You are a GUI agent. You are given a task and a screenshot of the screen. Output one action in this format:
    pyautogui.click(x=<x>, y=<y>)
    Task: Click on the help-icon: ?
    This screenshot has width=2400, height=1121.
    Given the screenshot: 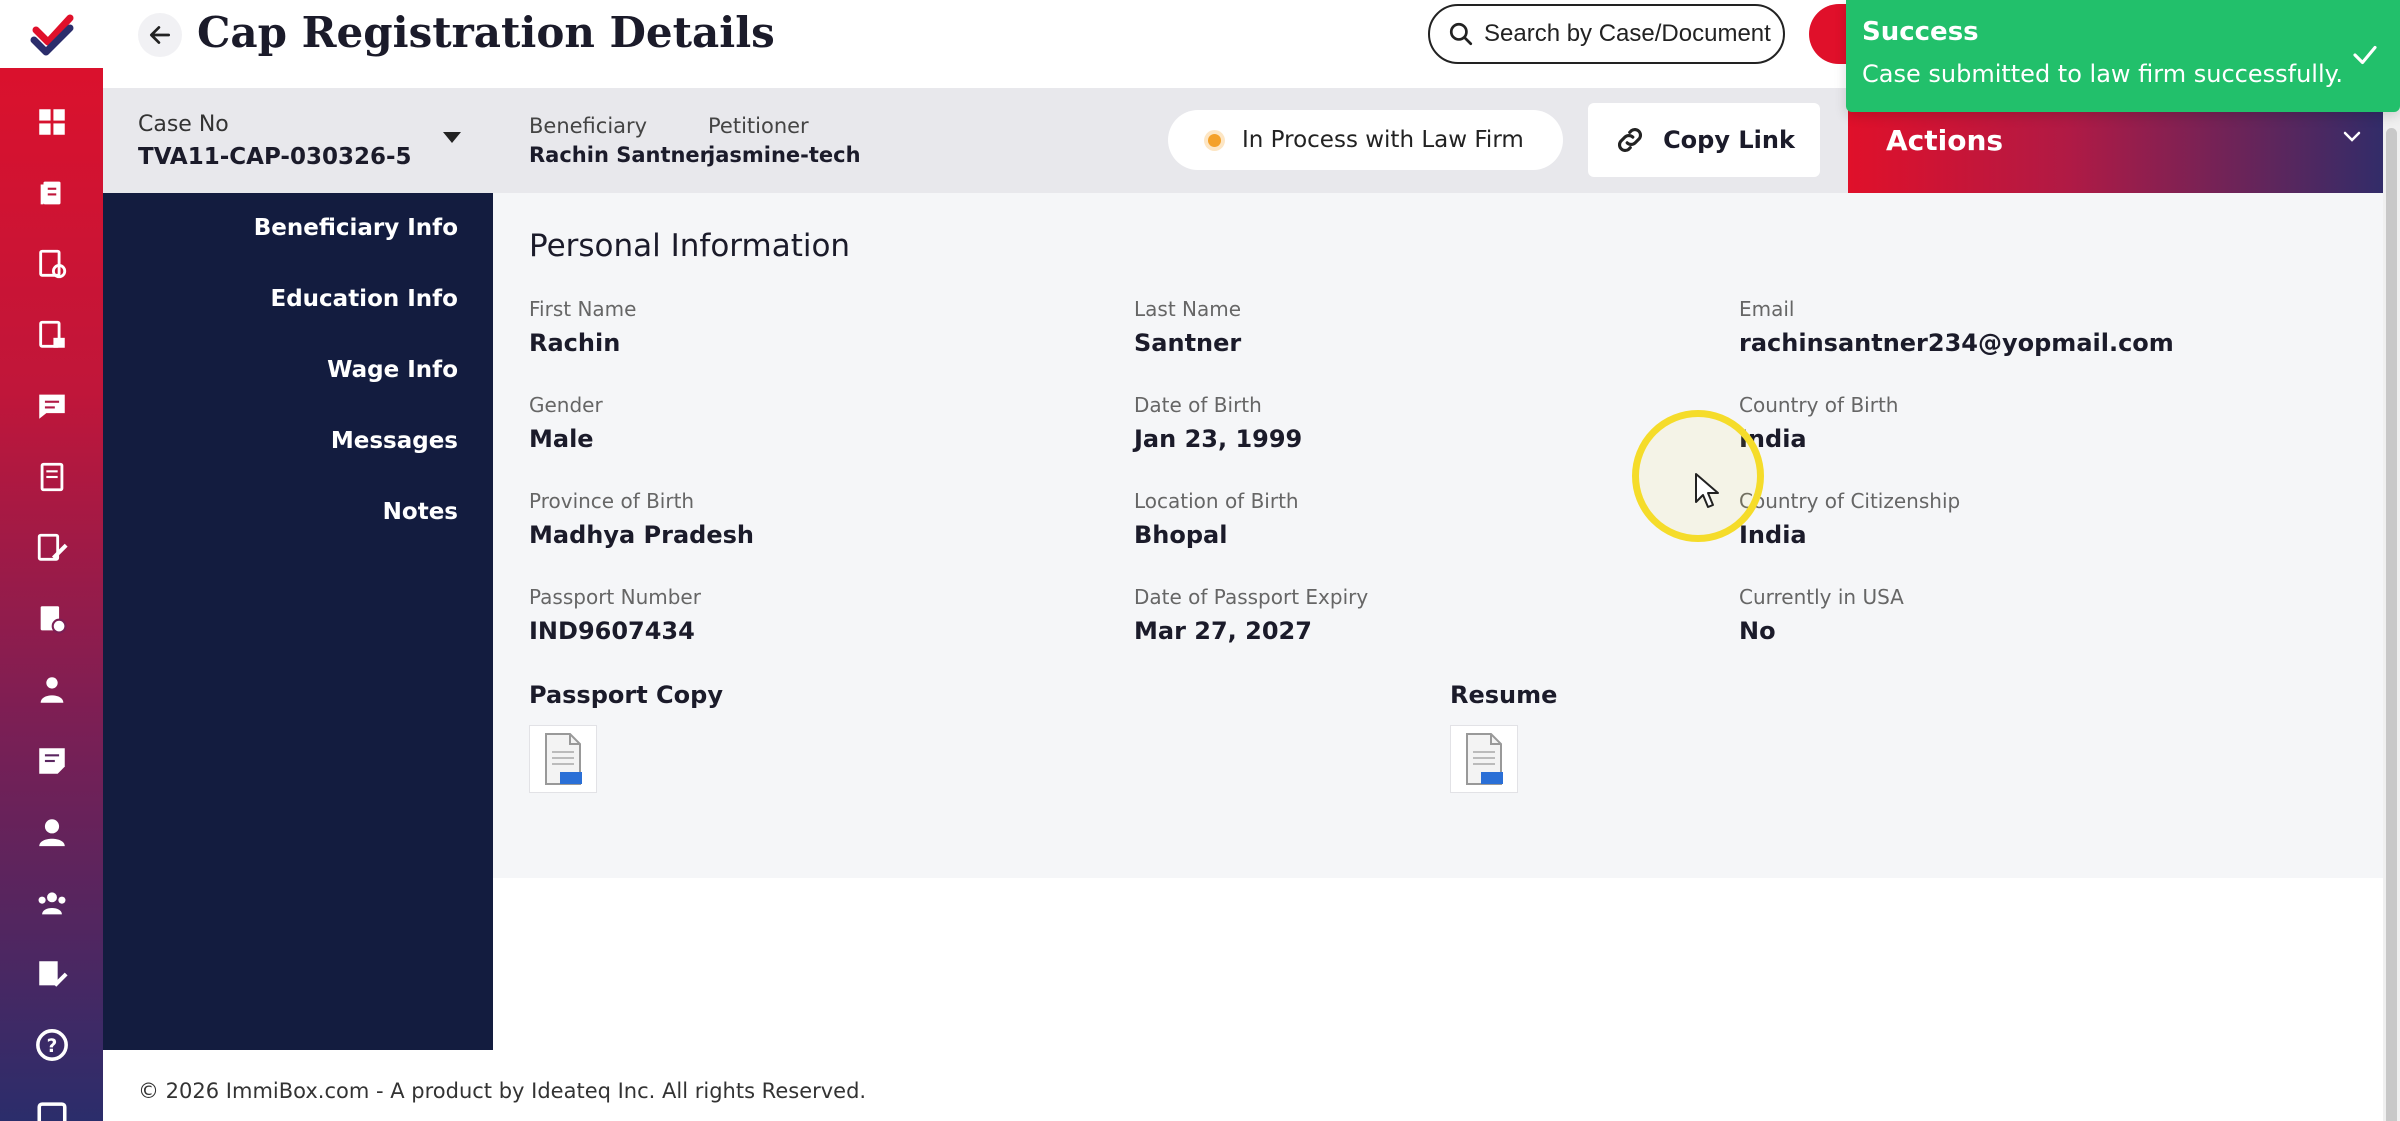 What is the action you would take?
    pyautogui.click(x=51, y=1045)
    